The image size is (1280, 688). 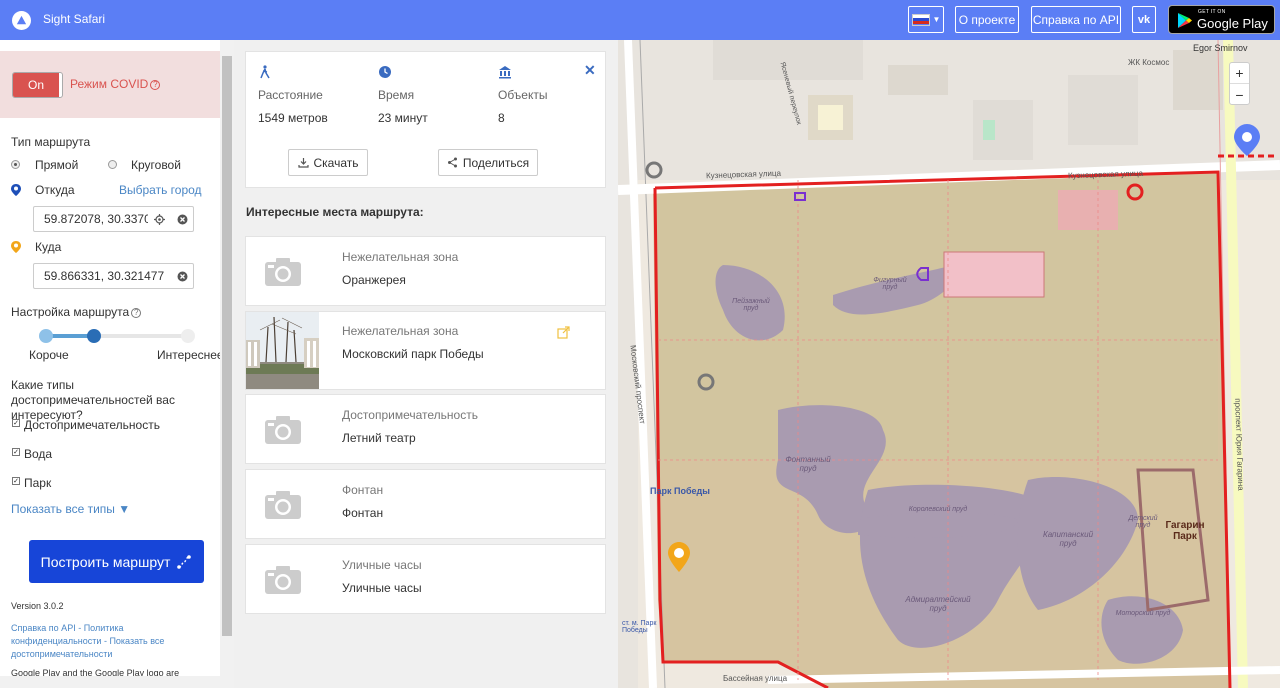 I want to click on from-field, so click(x=113, y=219).